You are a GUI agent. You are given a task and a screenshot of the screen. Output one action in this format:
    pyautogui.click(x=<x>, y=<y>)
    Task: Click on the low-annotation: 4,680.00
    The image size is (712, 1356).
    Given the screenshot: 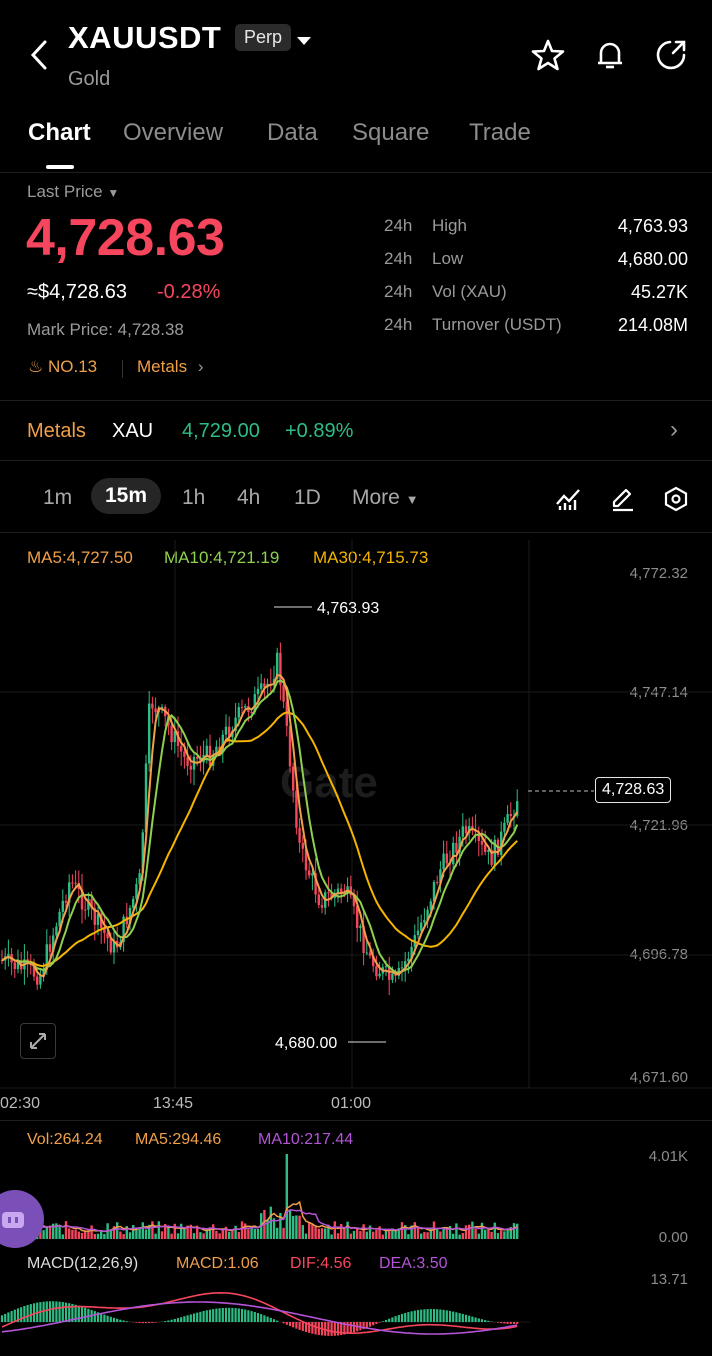 What is the action you would take?
    pyautogui.click(x=306, y=1043)
    